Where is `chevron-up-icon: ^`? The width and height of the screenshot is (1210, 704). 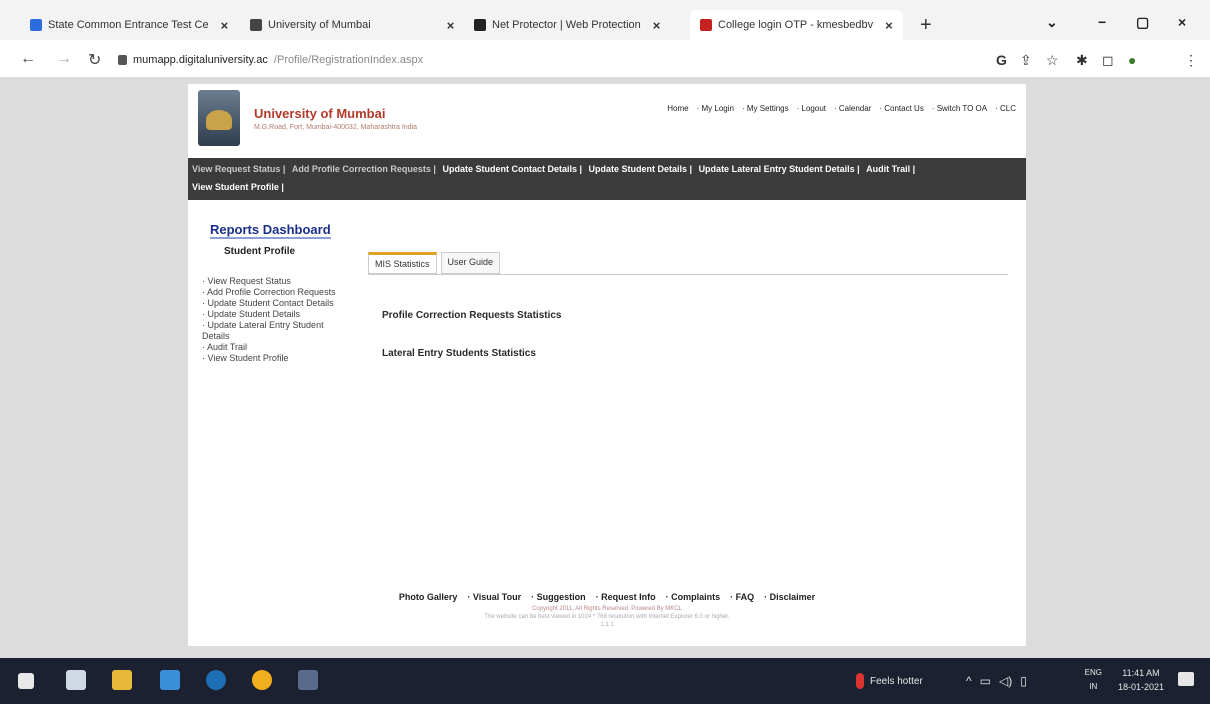
chevron-up-icon: ^ is located at coordinates (969, 681).